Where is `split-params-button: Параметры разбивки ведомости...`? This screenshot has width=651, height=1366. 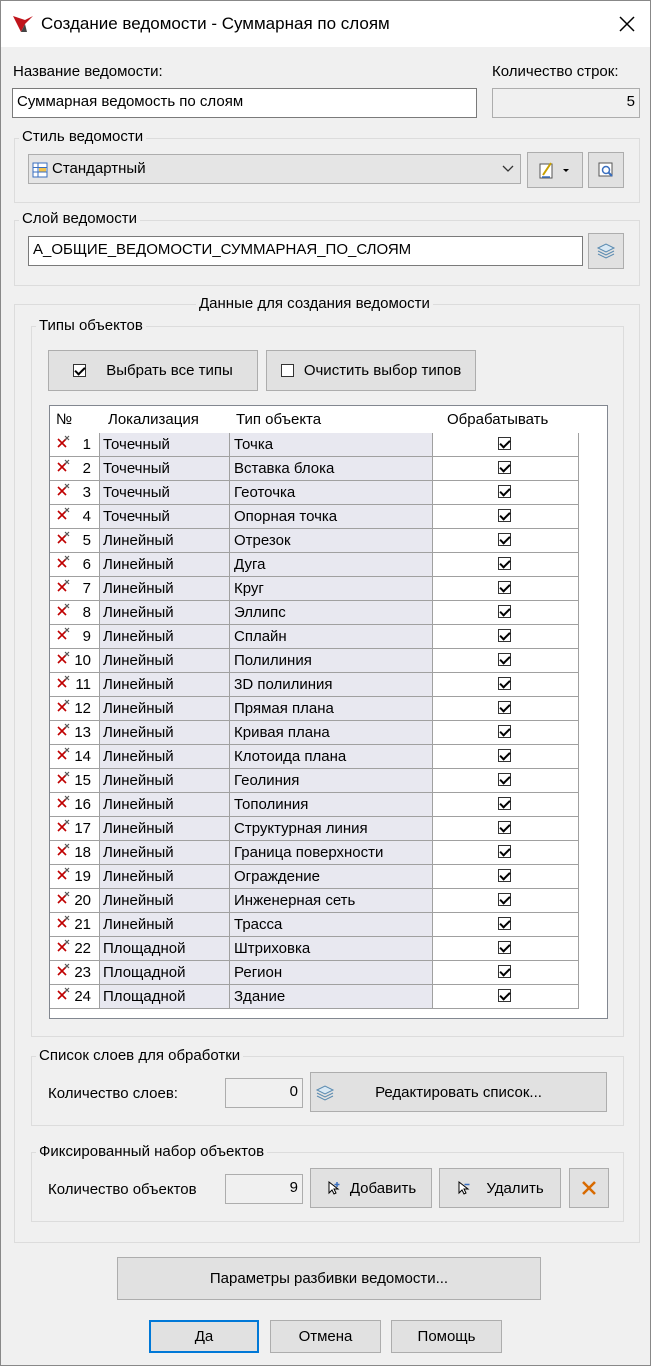 split-params-button: Параметры разбивки ведомости... is located at coordinates (329, 1278).